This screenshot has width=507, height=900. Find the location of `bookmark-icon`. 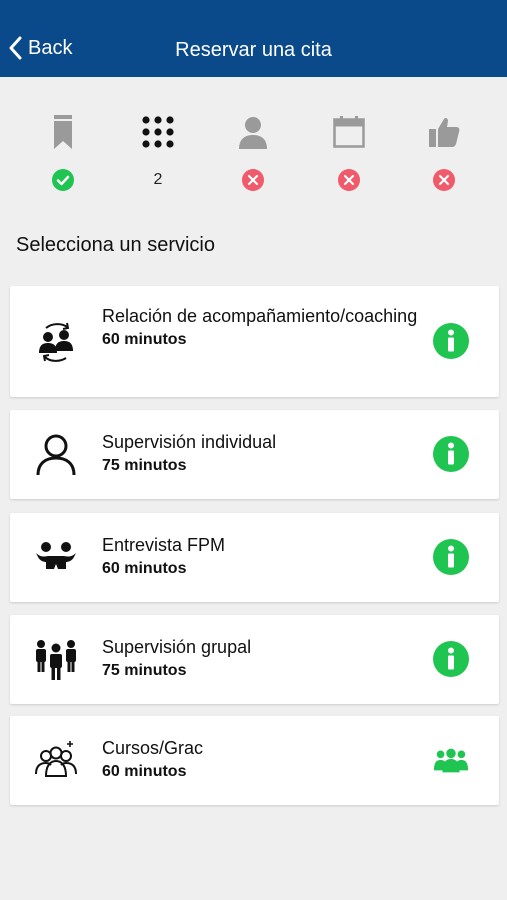

bookmark-icon is located at coordinates (63, 132).